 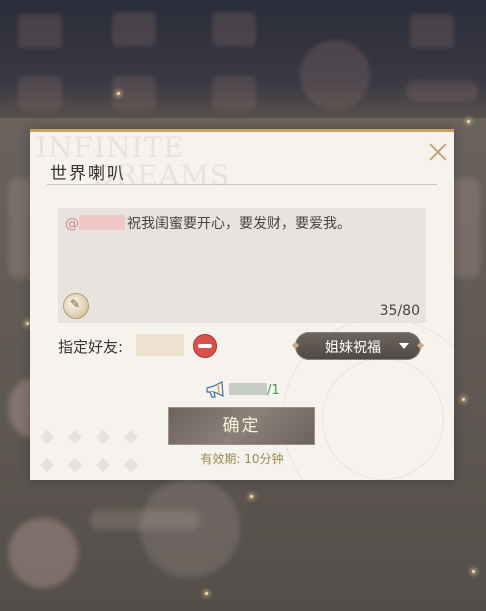 I want to click on selected-friend, so click(x=160, y=345).